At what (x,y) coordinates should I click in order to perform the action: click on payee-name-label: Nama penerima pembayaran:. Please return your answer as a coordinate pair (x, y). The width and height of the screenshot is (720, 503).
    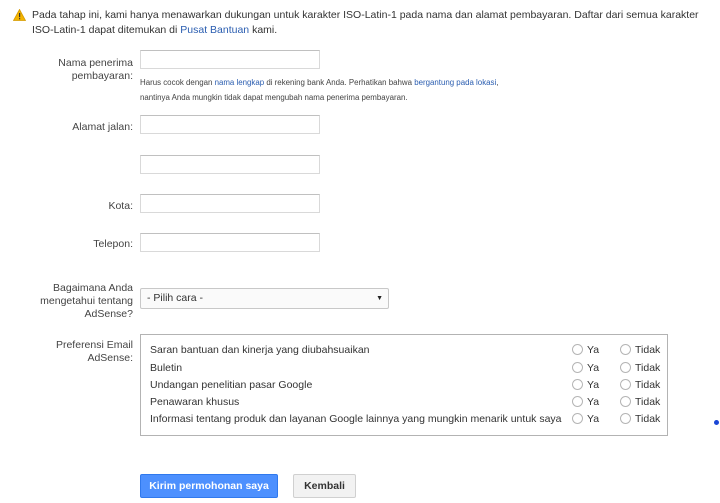
    Looking at the image, I should click on (95, 69).